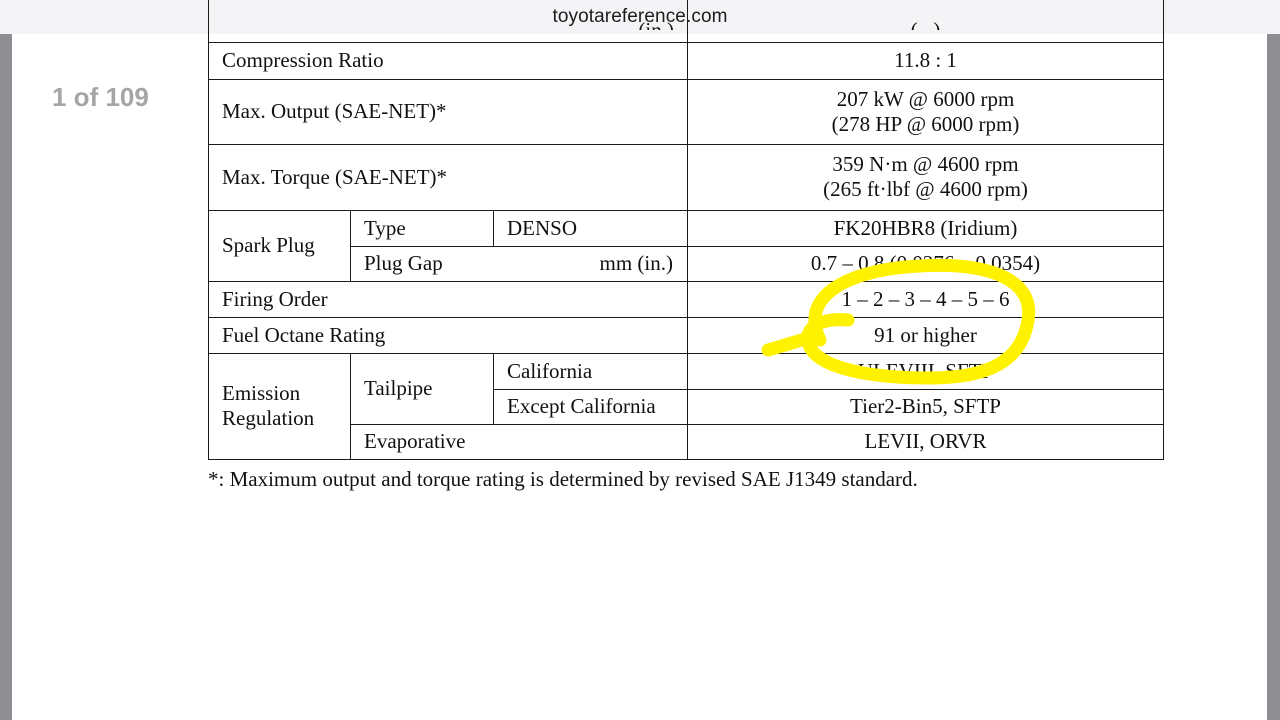 The height and width of the screenshot is (720, 1280). What do you see at coordinates (925, 98) in the screenshot?
I see `max-output-kw: 207 kW @ 6000 rpm` at bounding box center [925, 98].